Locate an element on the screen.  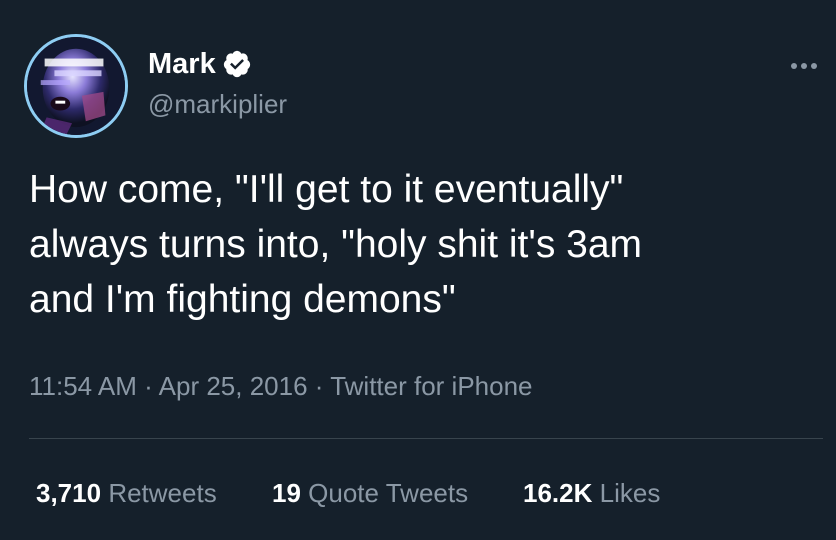
quote-tweets-count: 19 is located at coordinates (286, 493).